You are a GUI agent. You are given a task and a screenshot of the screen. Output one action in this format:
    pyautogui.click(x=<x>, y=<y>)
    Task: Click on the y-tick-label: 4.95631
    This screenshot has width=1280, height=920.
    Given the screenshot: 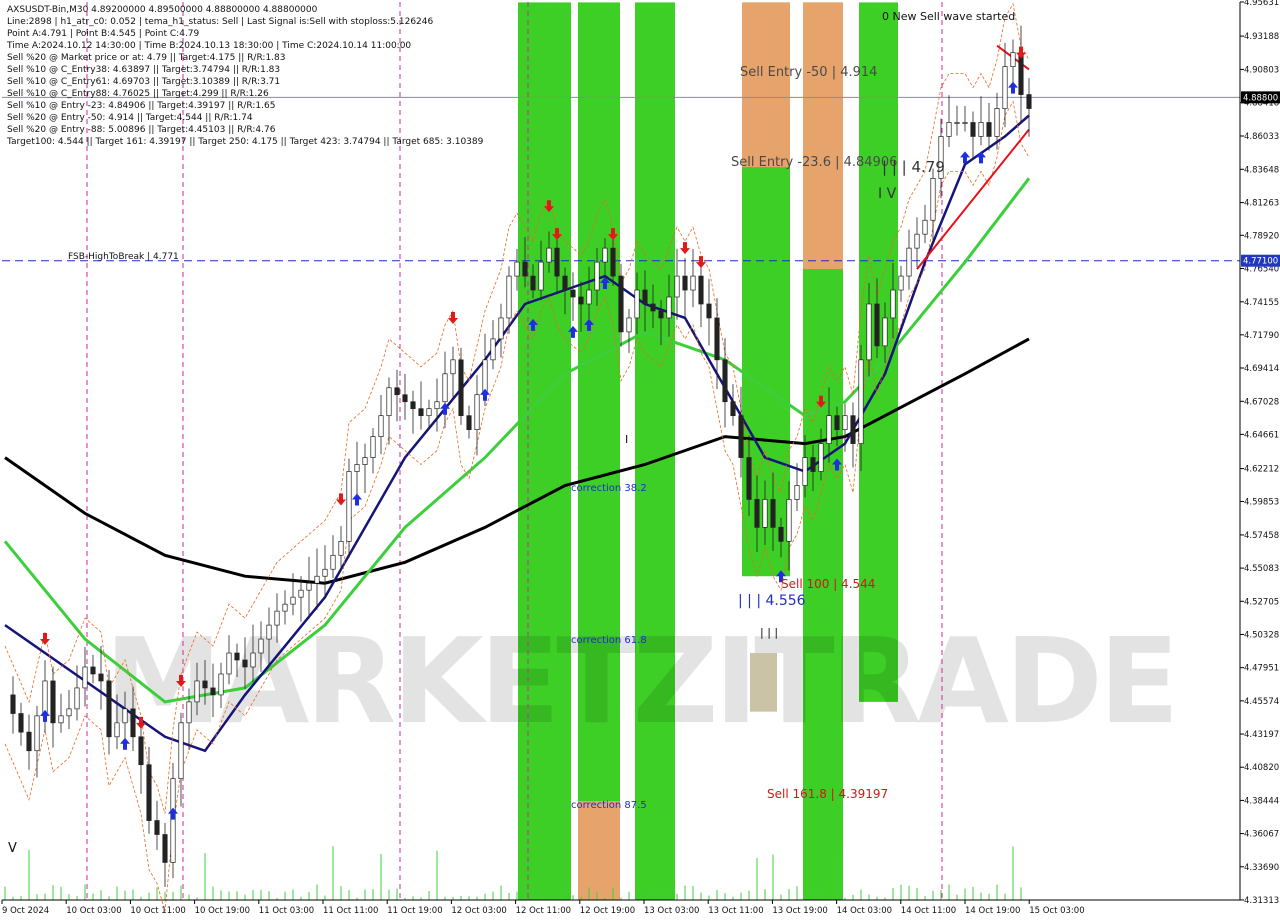 What is the action you would take?
    pyautogui.click(x=1261, y=4)
    